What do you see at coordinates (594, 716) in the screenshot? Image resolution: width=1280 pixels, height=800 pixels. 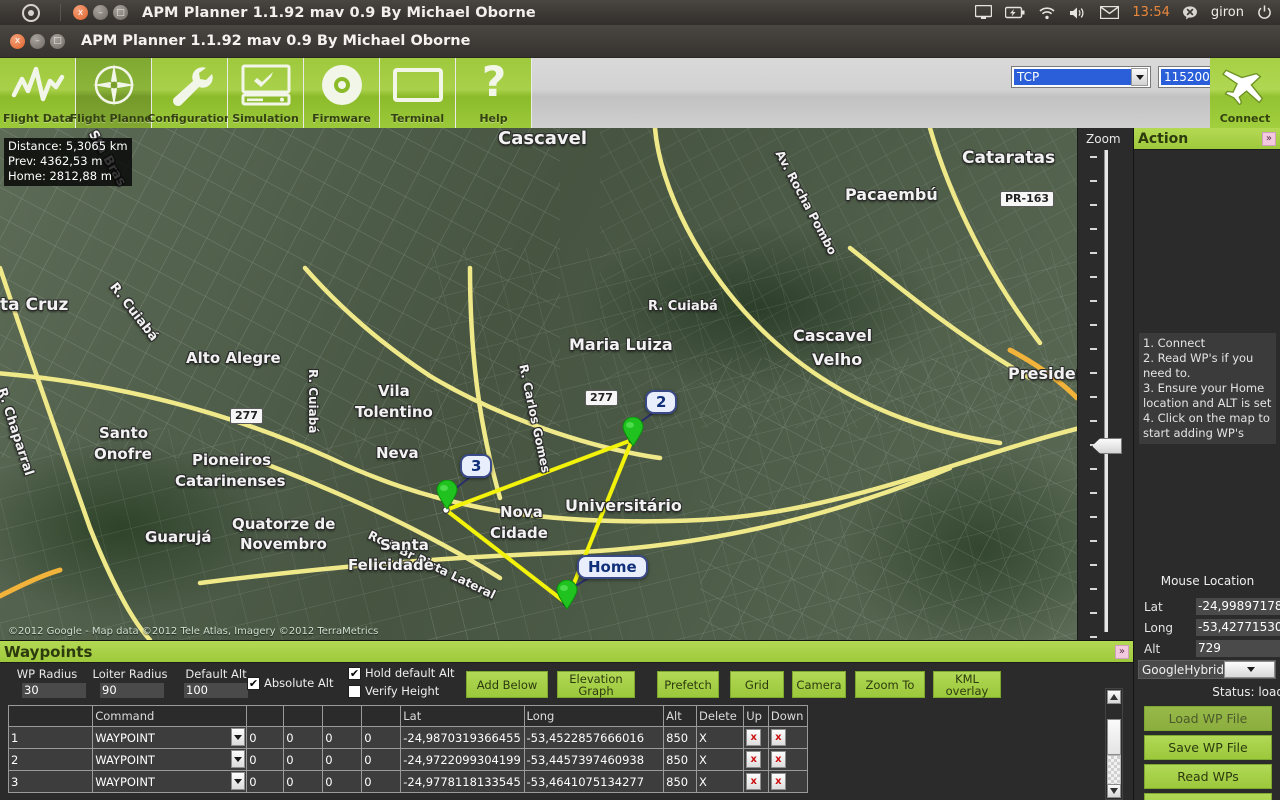 I see `table-header-cell: Long` at bounding box center [594, 716].